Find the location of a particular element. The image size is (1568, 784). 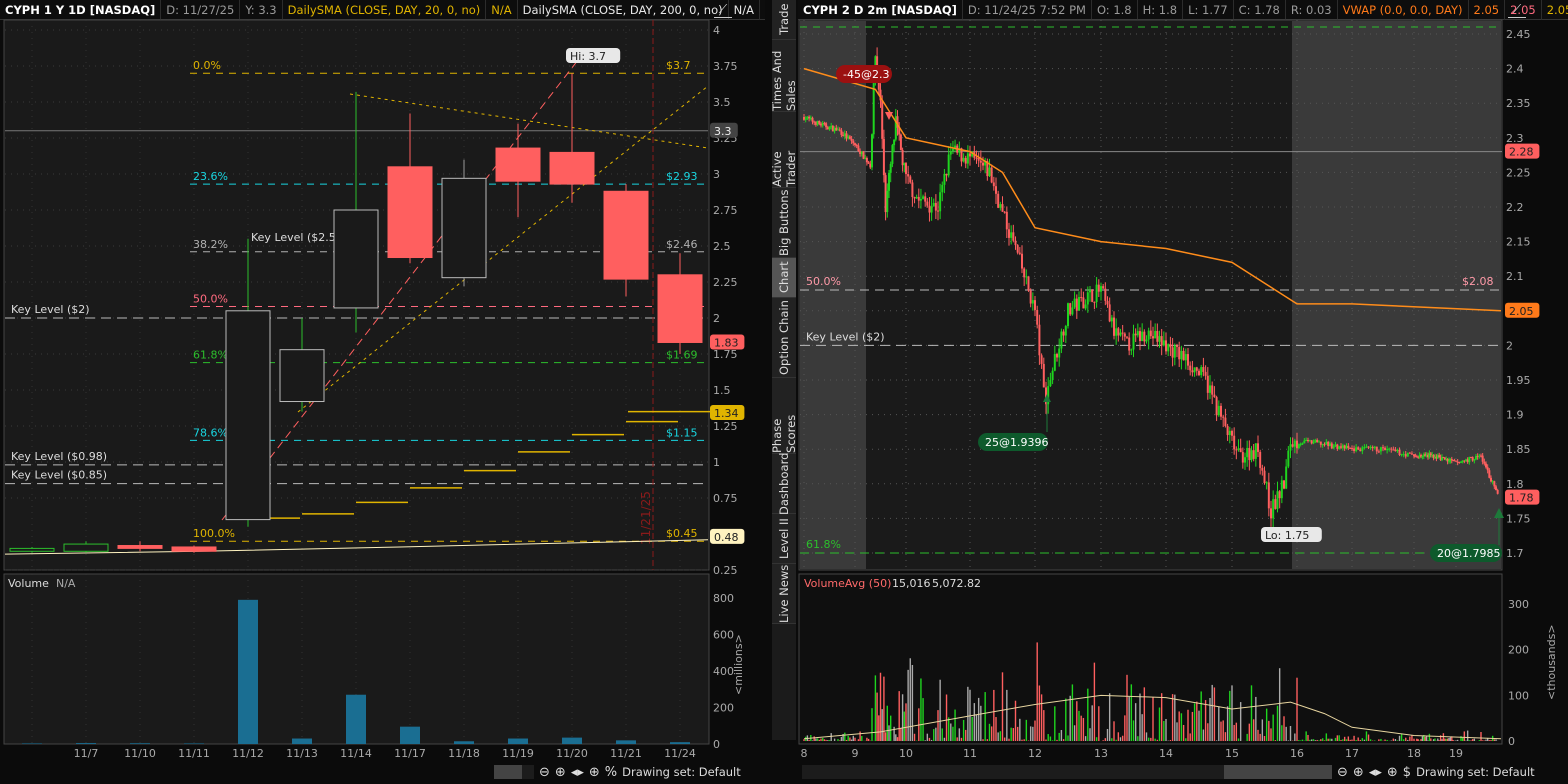

key-level-label: Key Level ($2) is located at coordinates (845, 336).